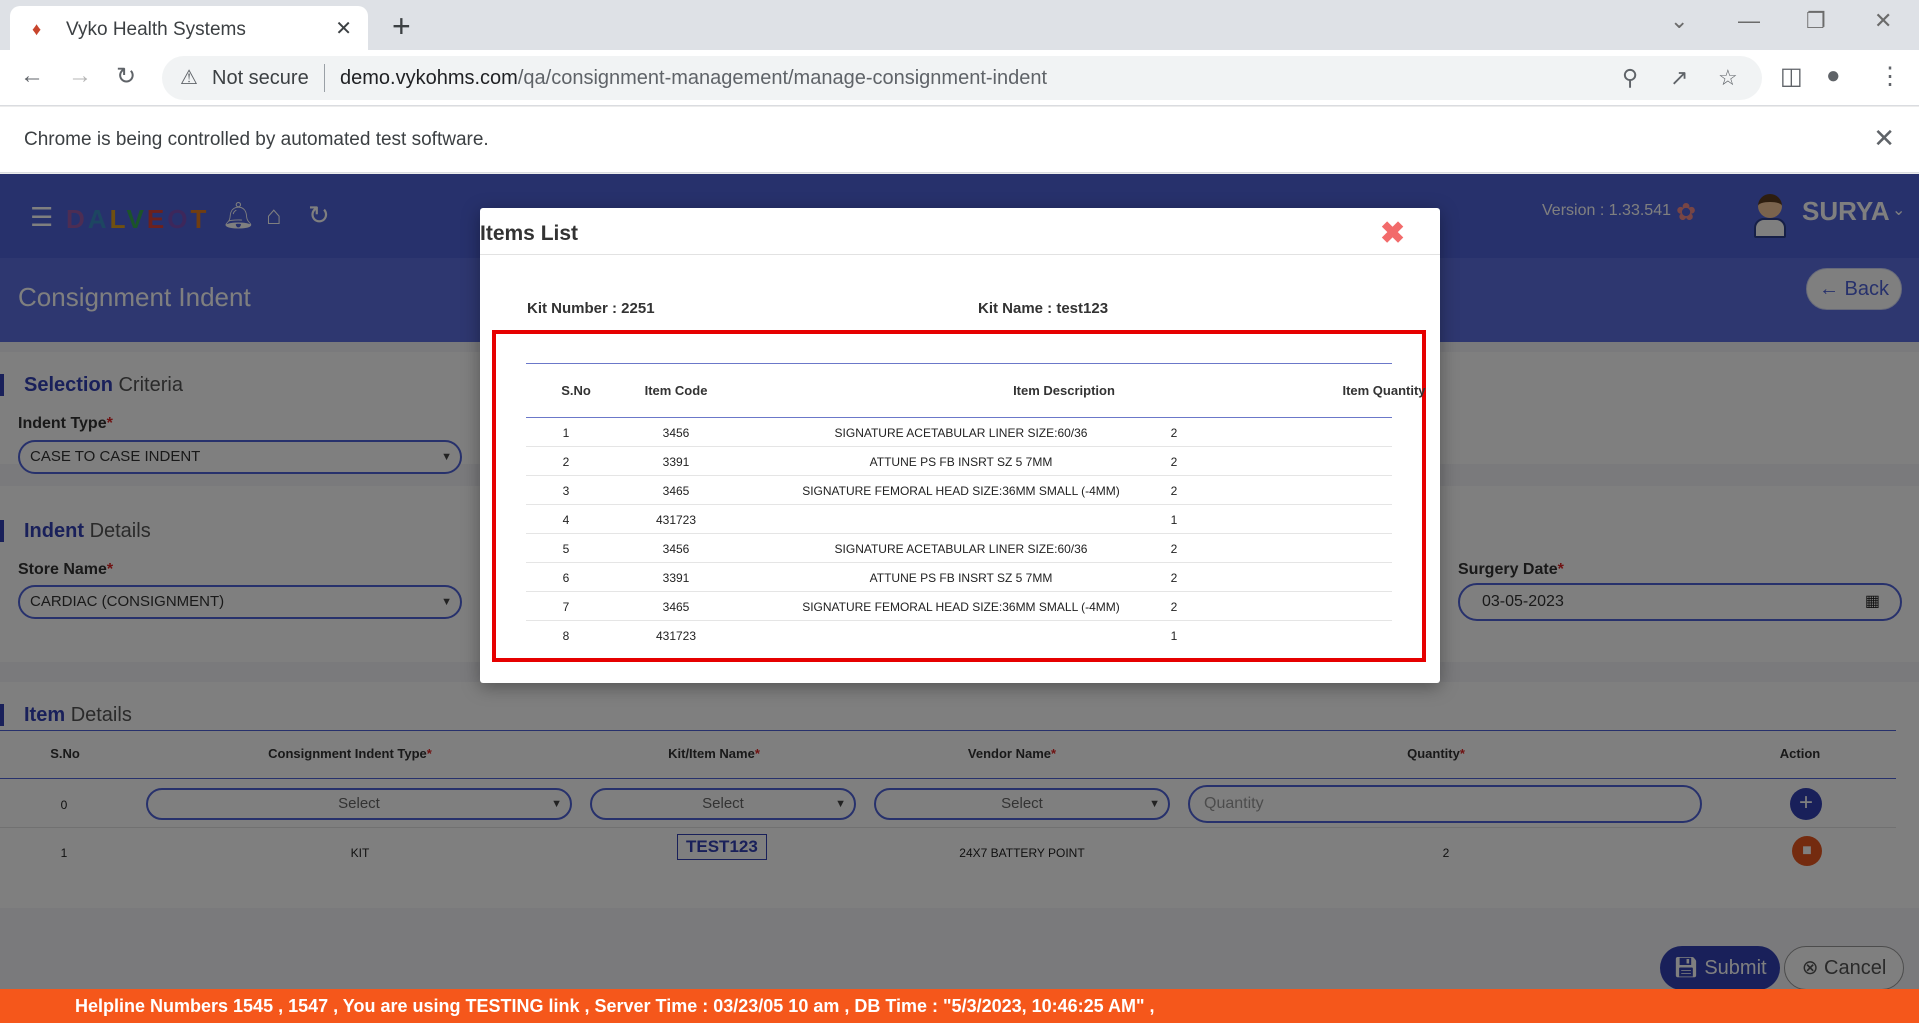 This screenshot has width=1919, height=1023. I want to click on col-item-description: Item Description, so click(1064, 390).